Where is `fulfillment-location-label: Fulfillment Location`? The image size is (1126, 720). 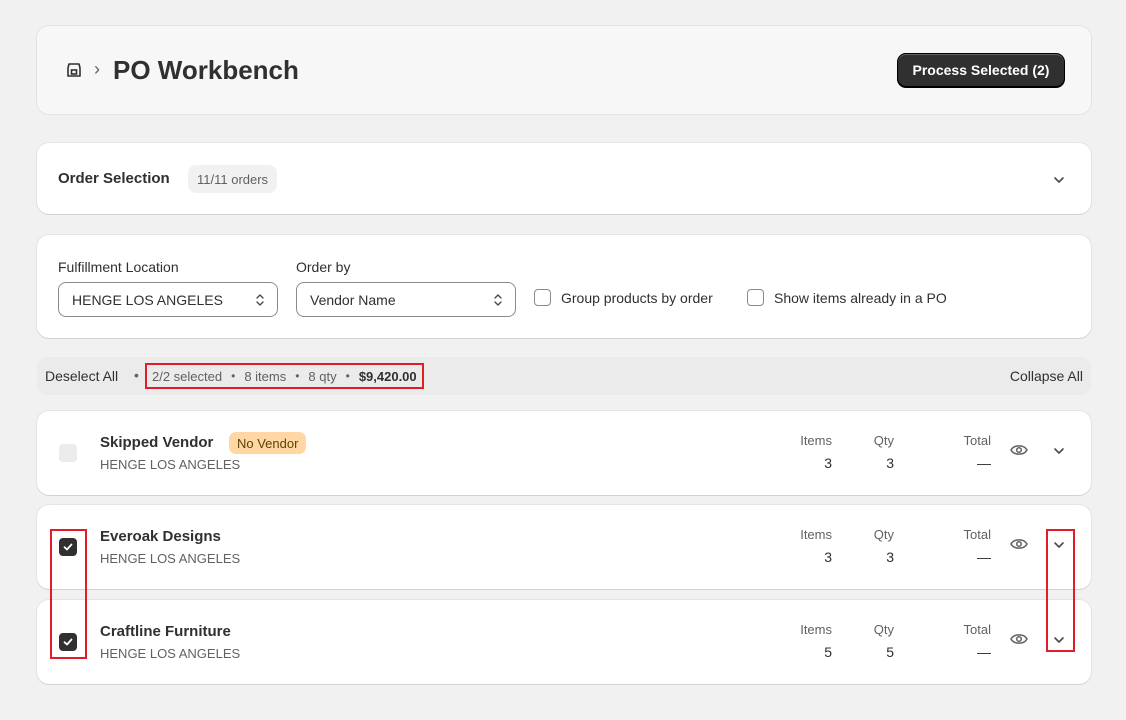
fulfillment-location-label: Fulfillment Location is located at coordinates (118, 267).